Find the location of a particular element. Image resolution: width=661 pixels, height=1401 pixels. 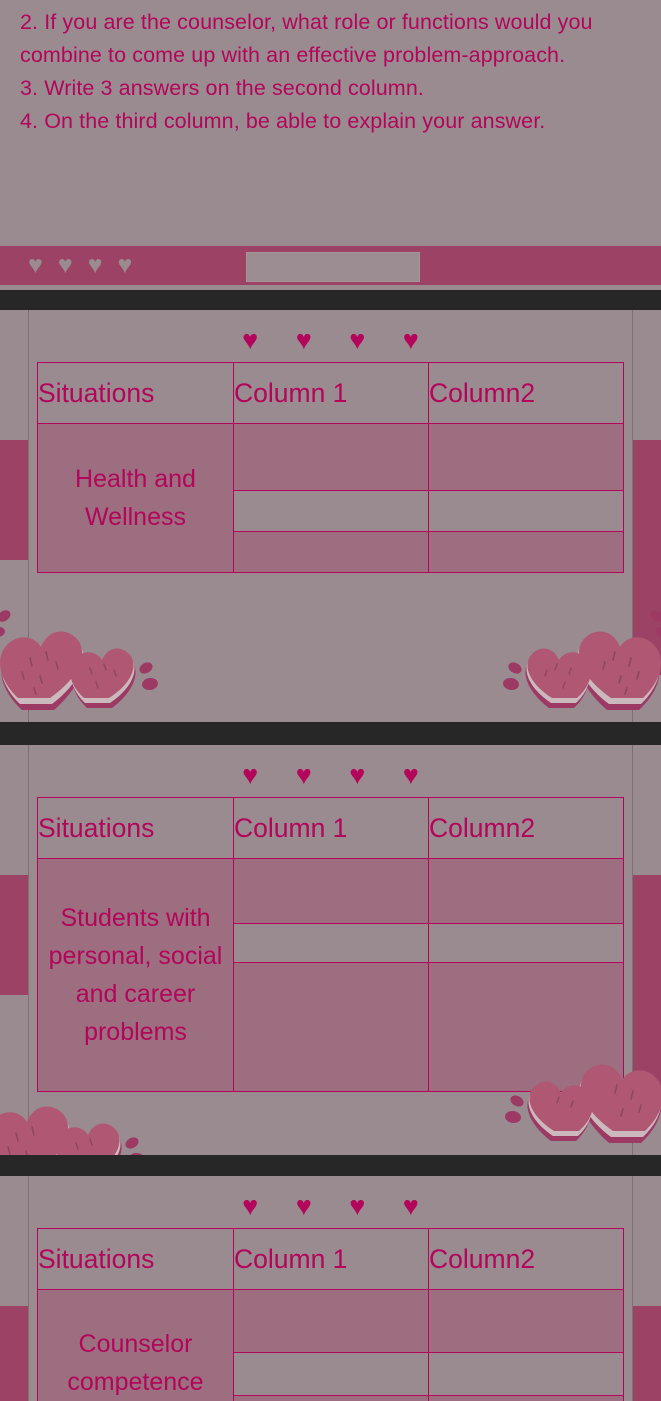

footer-heart-group: ♥ ♥ ♥ ♥ is located at coordinates (80, 265).